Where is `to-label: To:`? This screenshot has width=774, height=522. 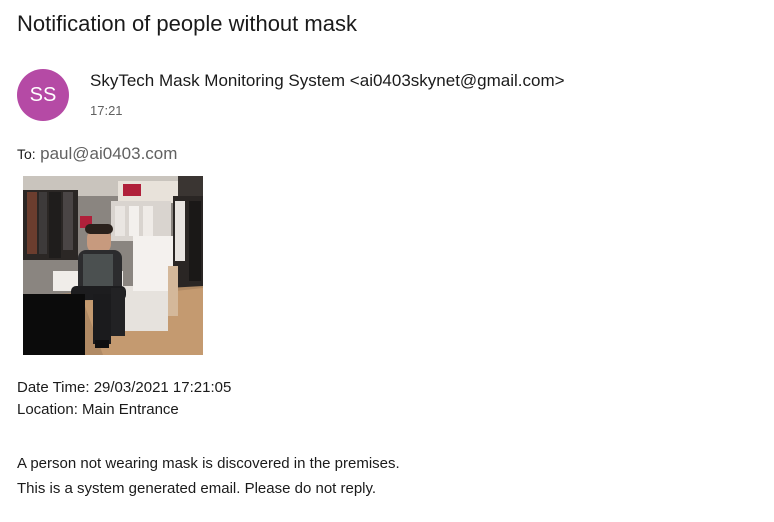 to-label: To: is located at coordinates (26, 154).